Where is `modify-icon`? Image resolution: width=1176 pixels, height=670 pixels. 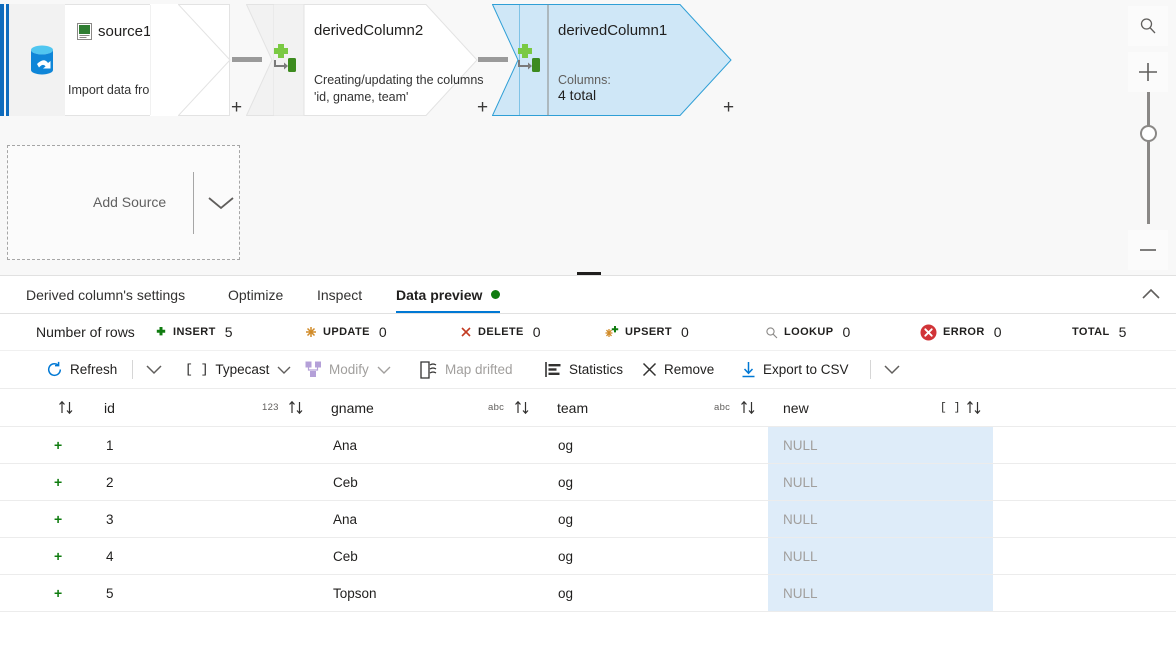
modify-icon is located at coordinates (313, 369).